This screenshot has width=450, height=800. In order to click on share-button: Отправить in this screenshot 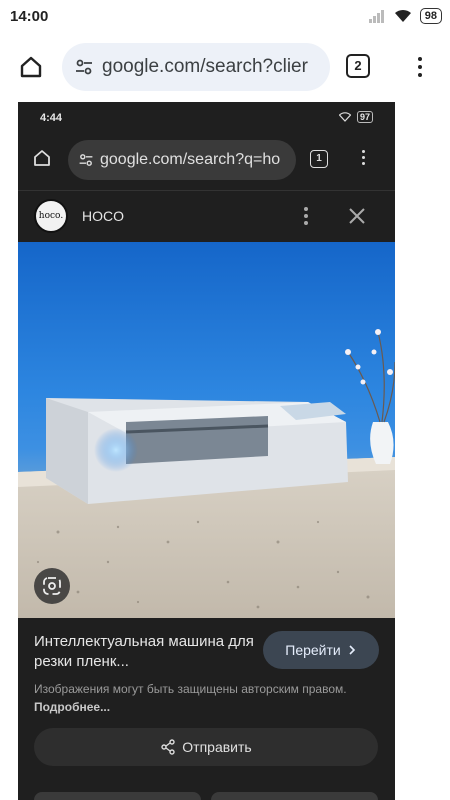, I will do `click(206, 747)`.